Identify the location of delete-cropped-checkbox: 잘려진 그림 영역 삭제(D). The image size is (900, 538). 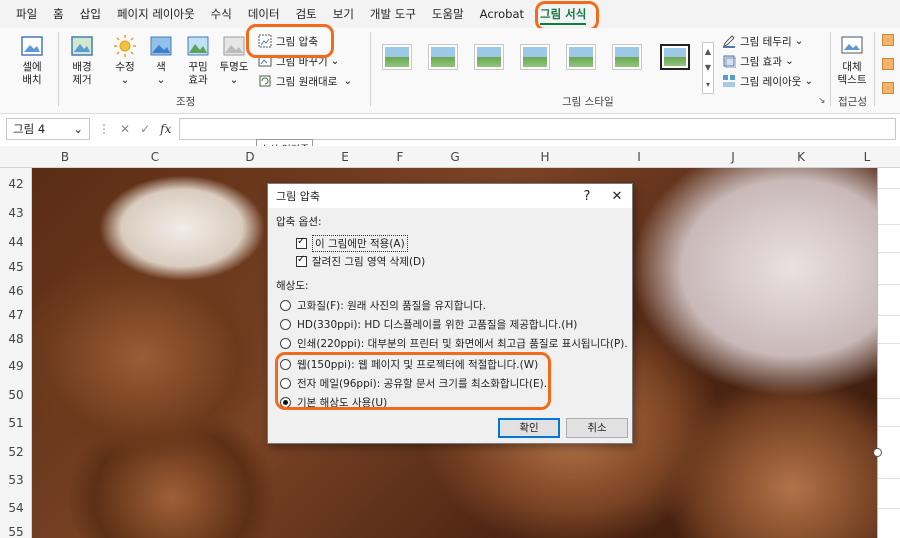
(360, 261).